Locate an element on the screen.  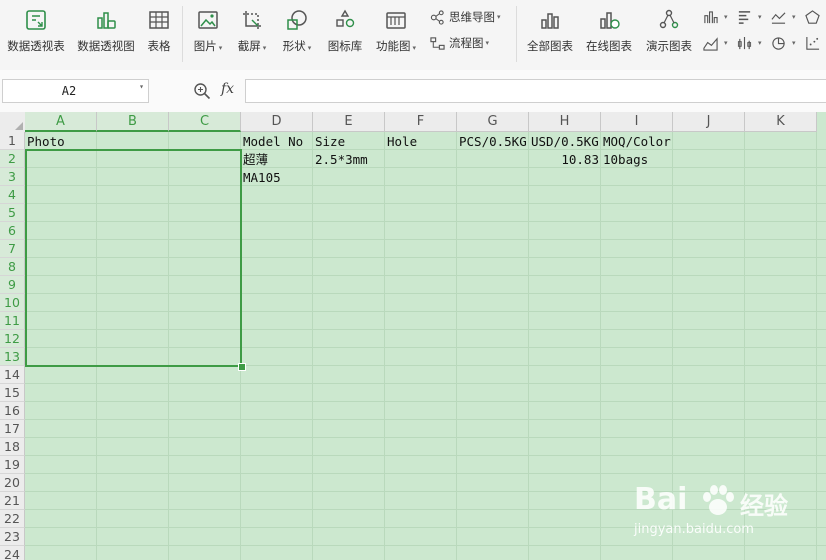
table-icon is located at coordinates (159, 20).